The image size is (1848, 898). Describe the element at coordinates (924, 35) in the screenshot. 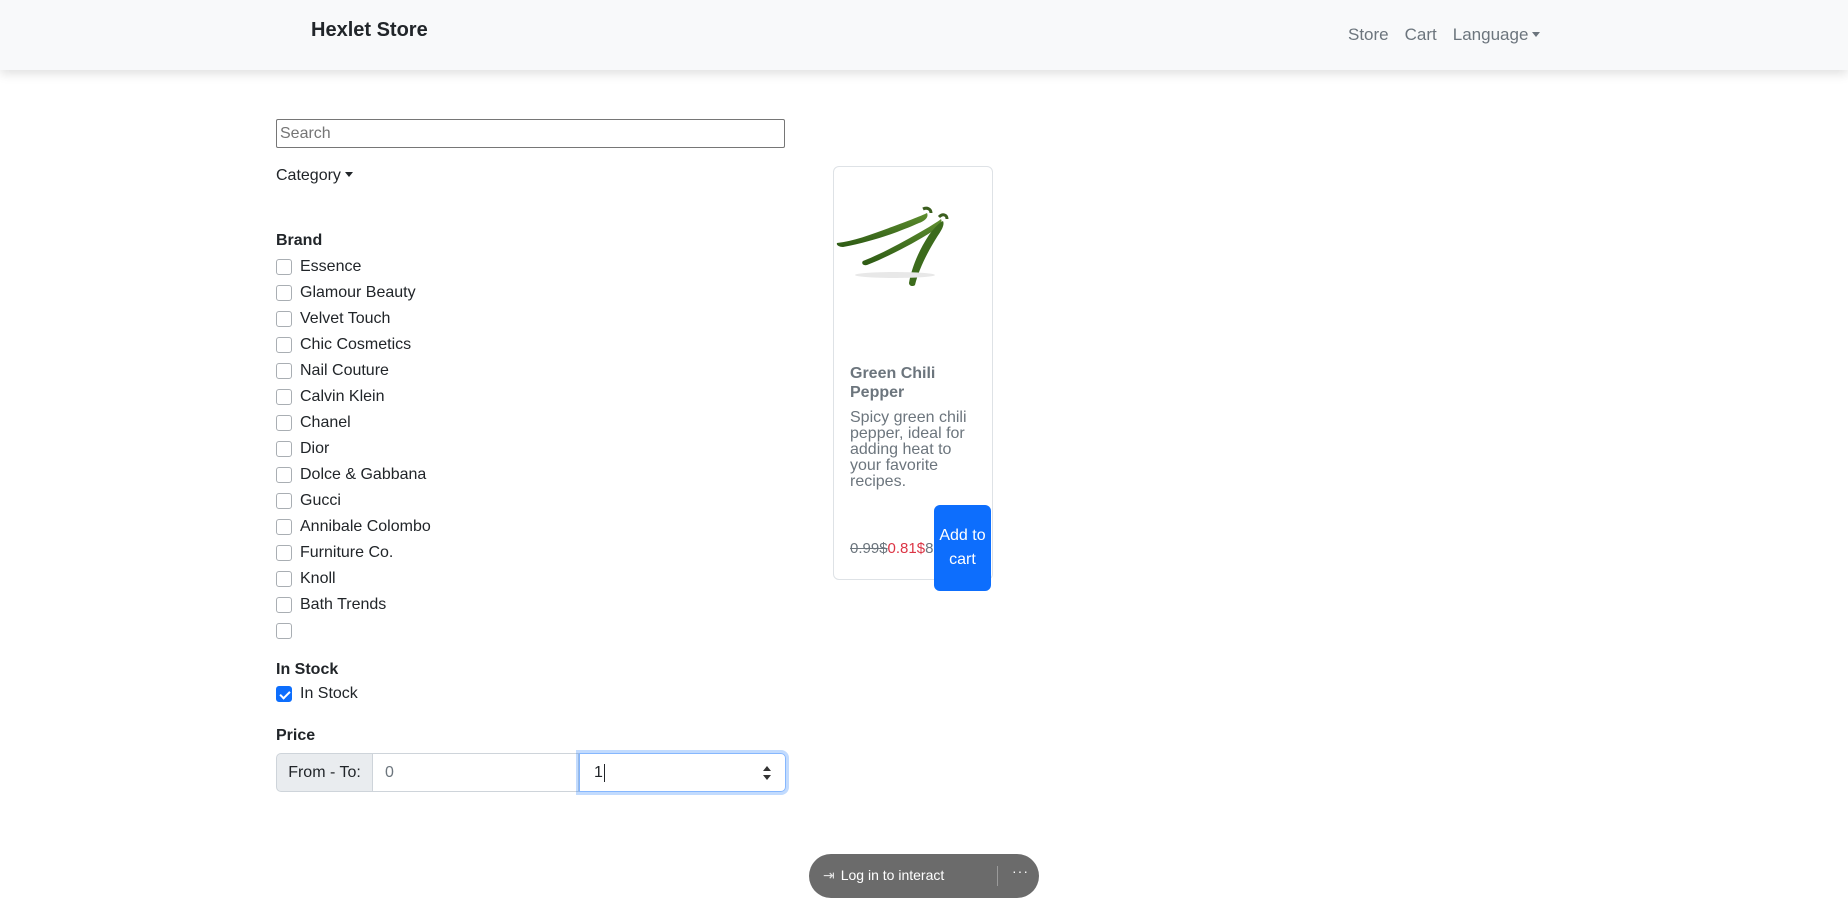

I see `navbar: Hexlet Store Store Cart Language` at that location.